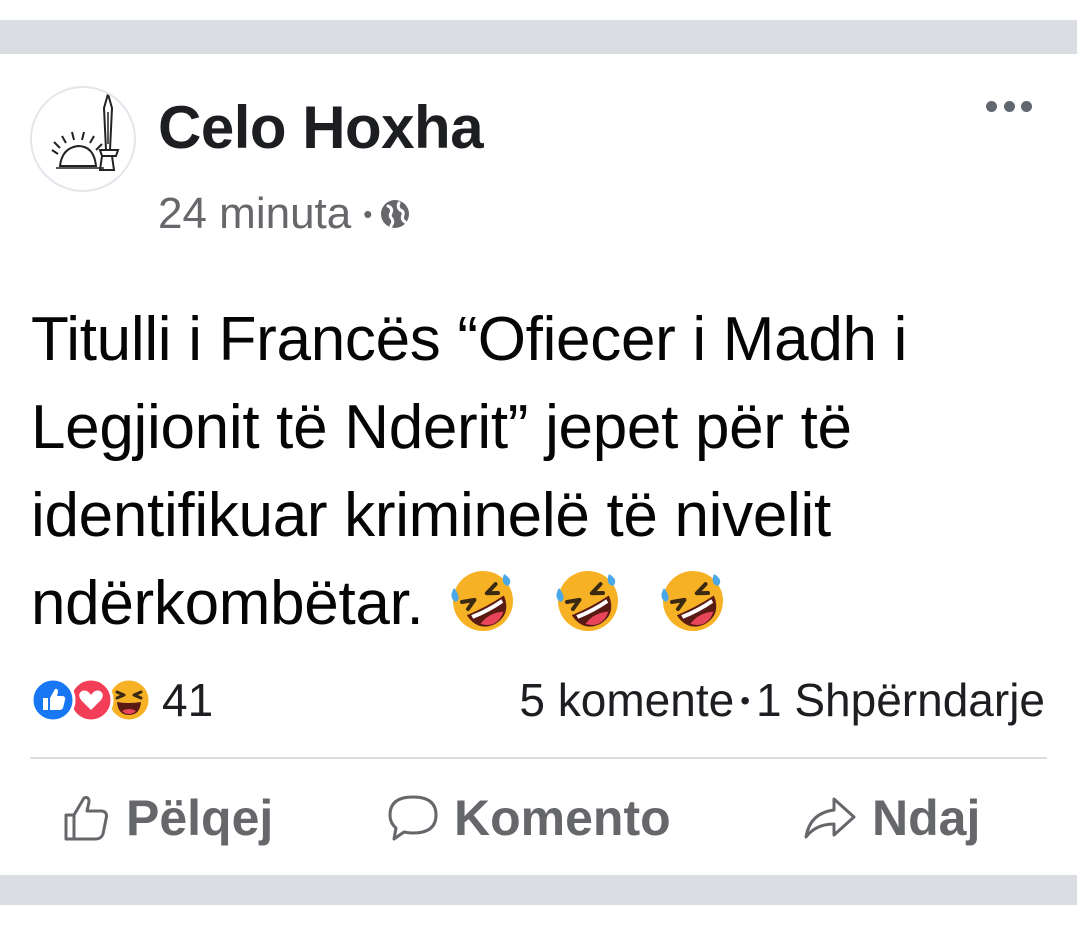 The height and width of the screenshot is (925, 1077). I want to click on author-avatar, so click(83, 139).